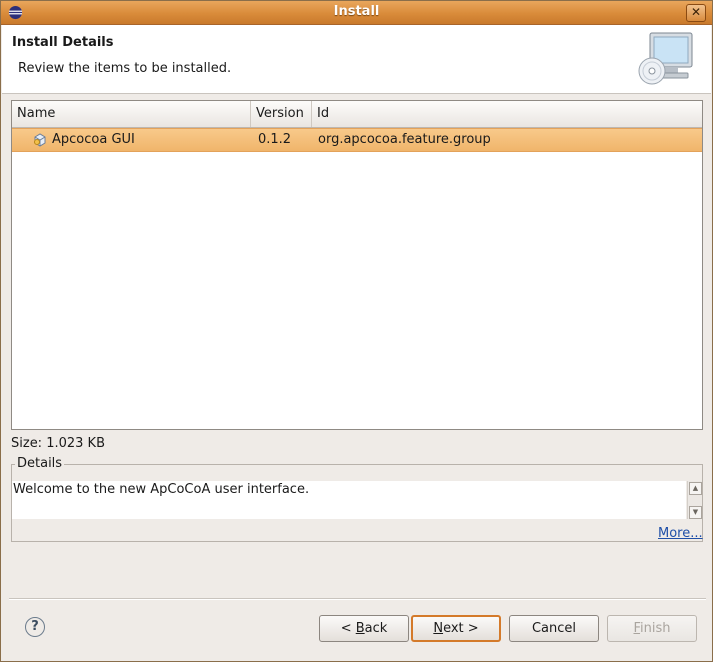  Describe the element at coordinates (348, 628) in the screenshot. I see `back-button-prefix: <` at that location.